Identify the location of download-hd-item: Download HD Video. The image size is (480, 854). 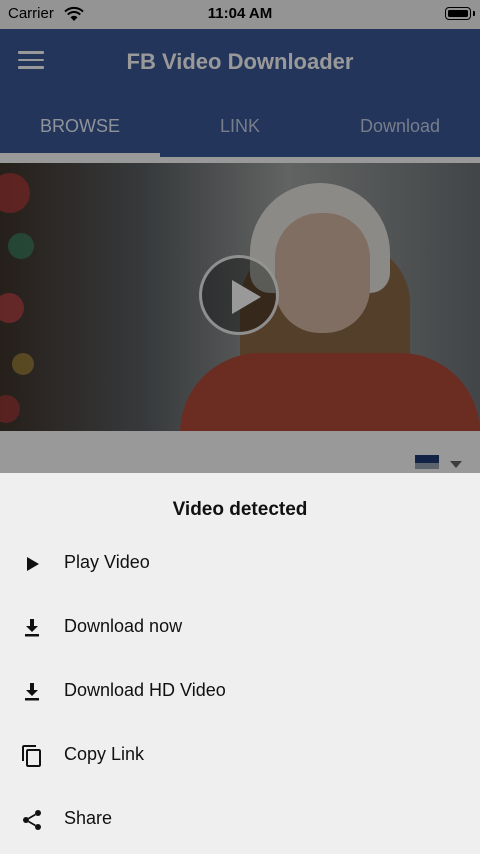
(240, 692).